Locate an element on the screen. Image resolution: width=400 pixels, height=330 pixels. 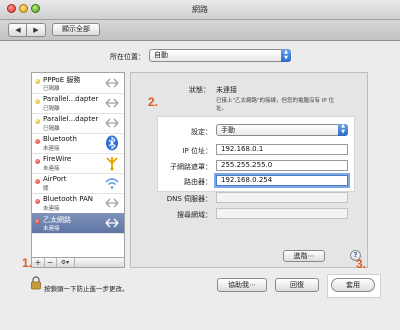
dns-server-label: DNS 伺服器： is located at coordinates (189, 199).